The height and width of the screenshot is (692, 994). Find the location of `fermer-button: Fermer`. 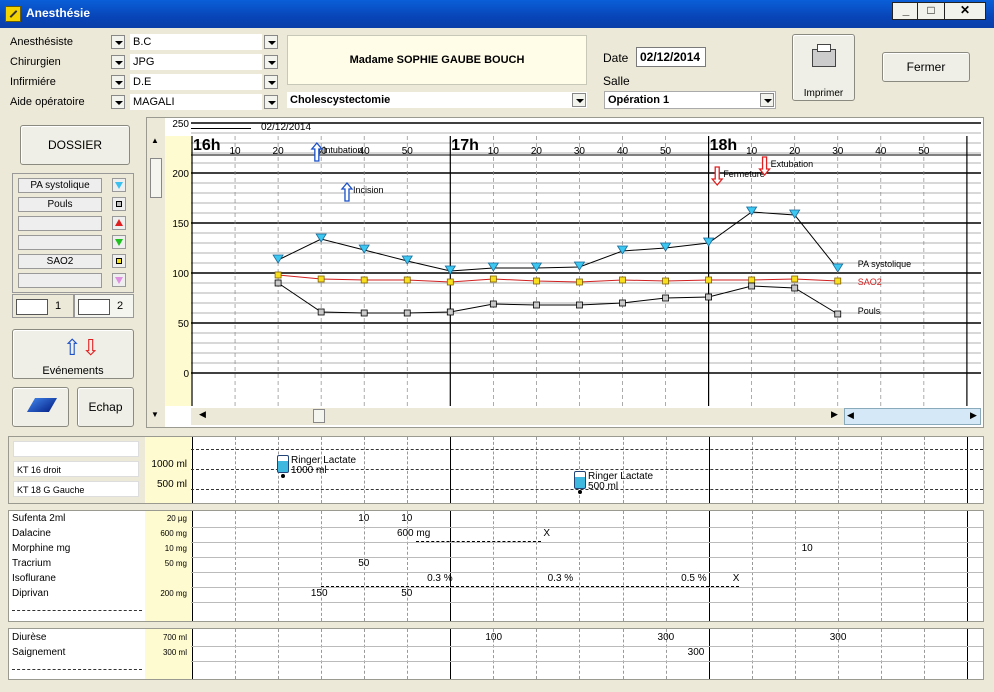

fermer-button: Fermer is located at coordinates (926, 67).